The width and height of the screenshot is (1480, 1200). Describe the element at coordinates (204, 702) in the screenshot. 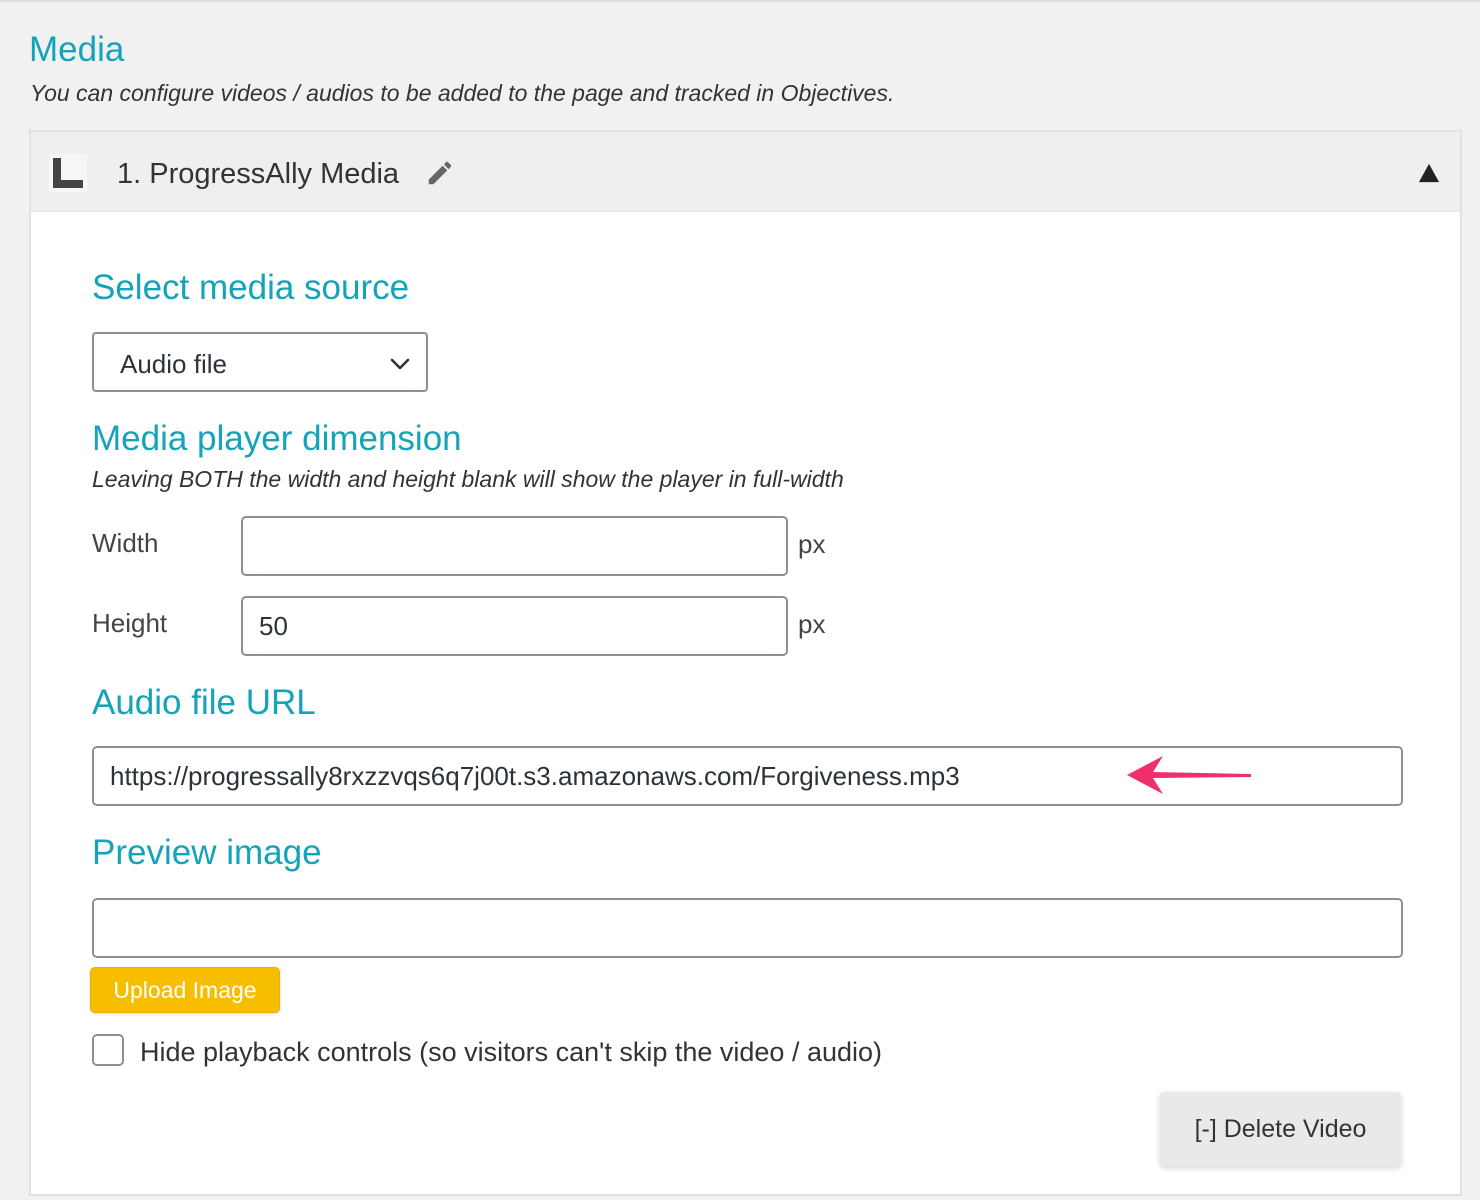

I see `audio-url-heading: Audio file URL` at that location.